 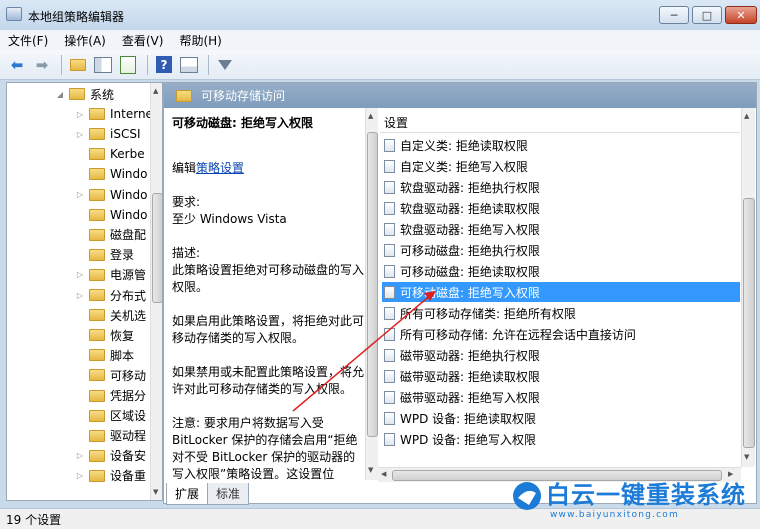 I want to click on settings-scrollbar: ▲ ▼, so click(x=748, y=287).